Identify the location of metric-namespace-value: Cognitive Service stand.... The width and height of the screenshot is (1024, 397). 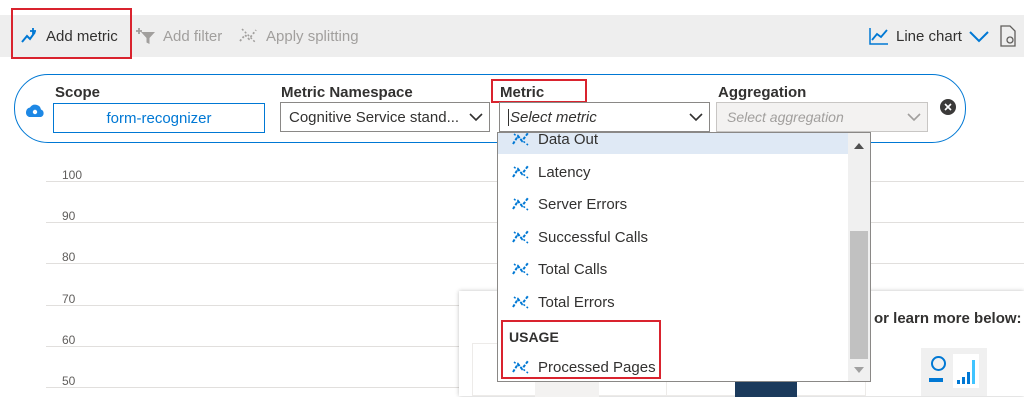
(374, 117).